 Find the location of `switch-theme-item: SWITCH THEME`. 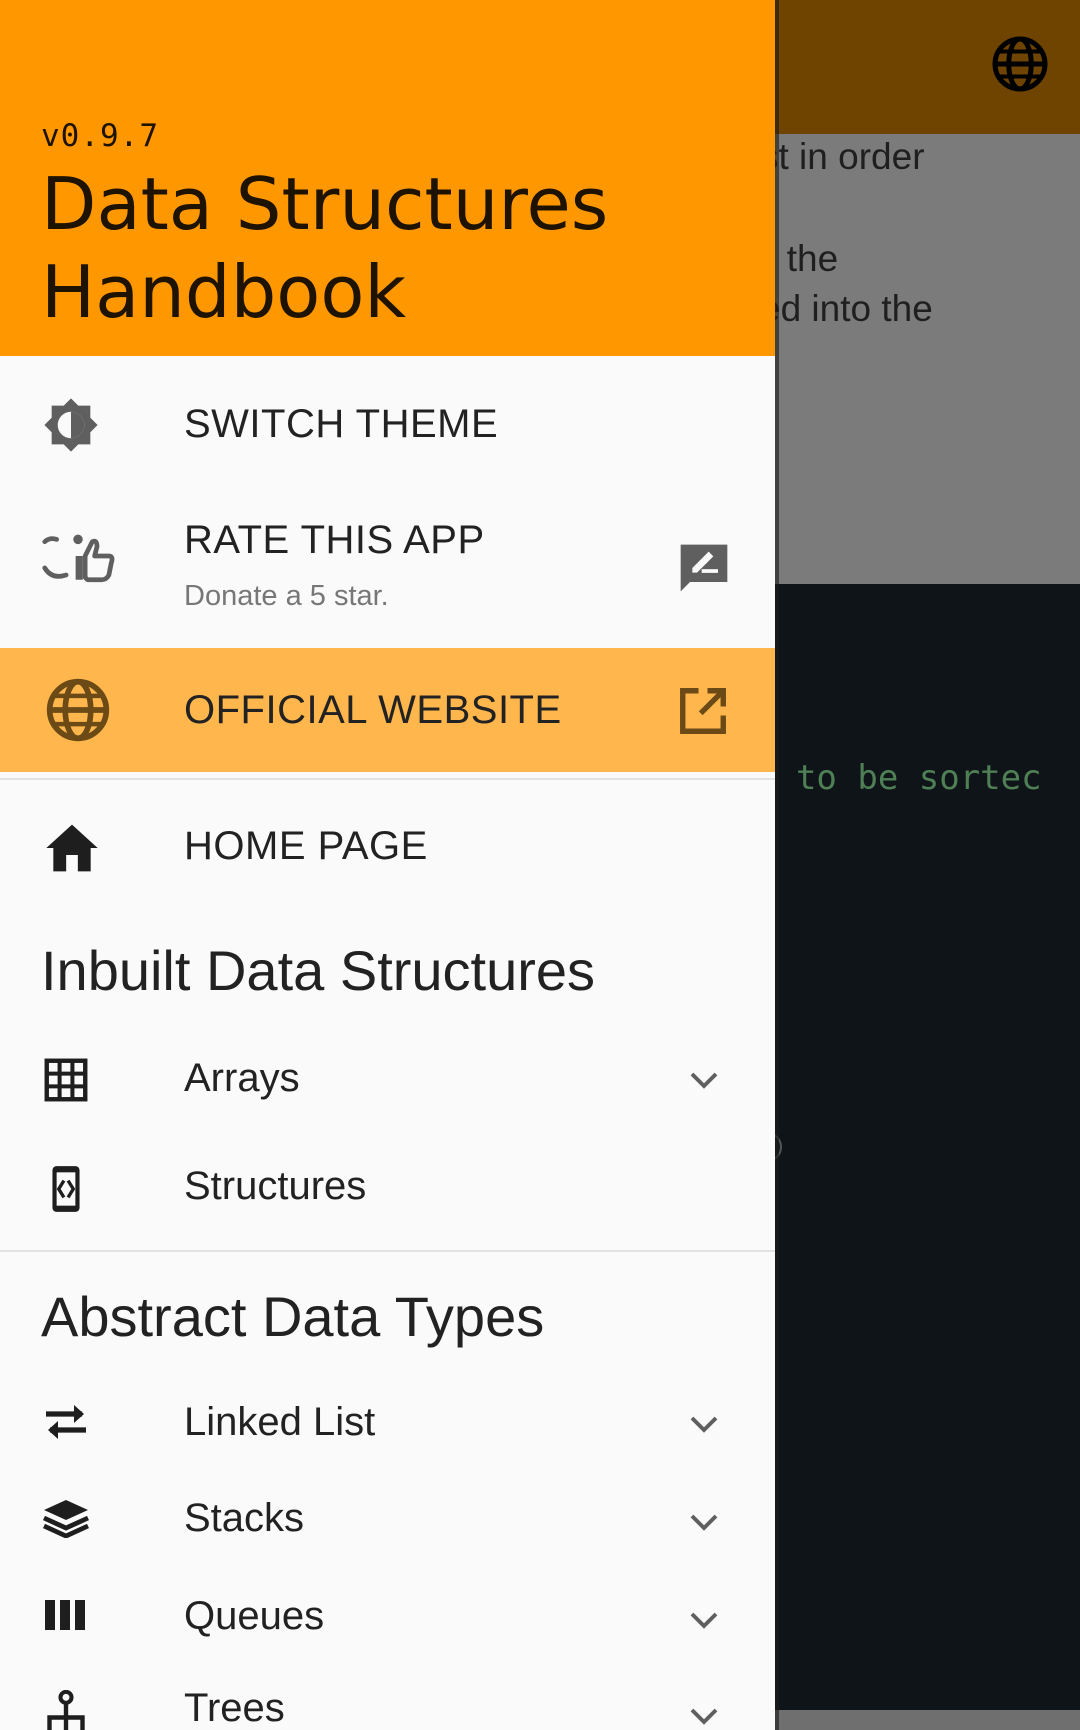

switch-theme-item: SWITCH THEME is located at coordinates (387, 426).